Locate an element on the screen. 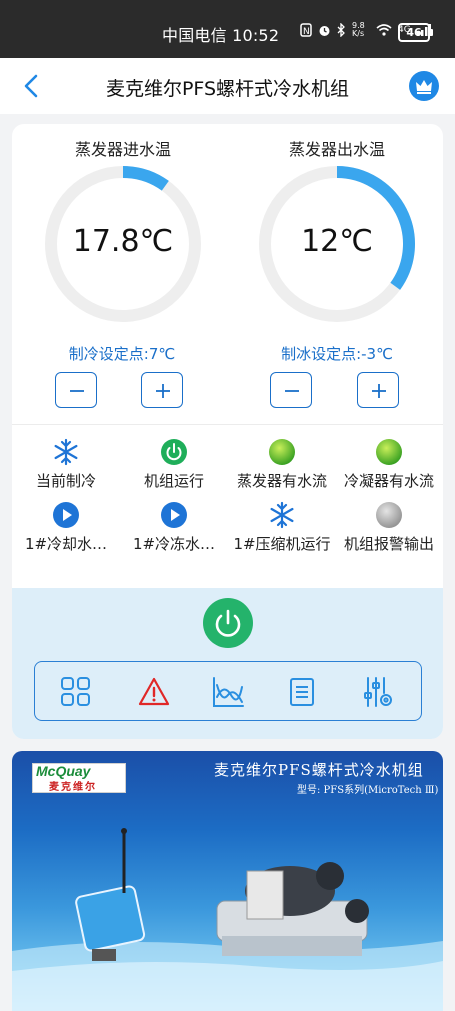 The image size is (455, 1011). carrier-time: 中国电信 10:52 is located at coordinates (221, 35).